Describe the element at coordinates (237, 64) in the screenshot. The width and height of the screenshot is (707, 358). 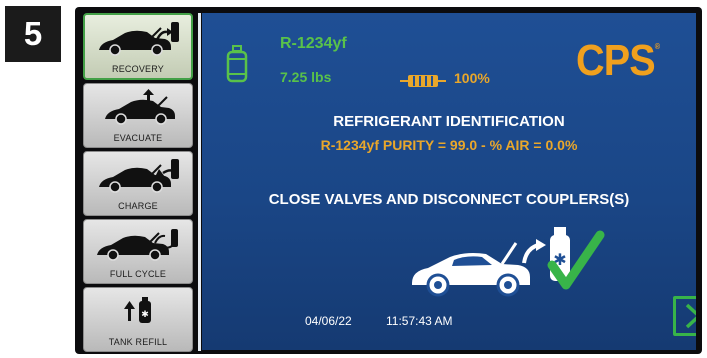
I see `refrigerant-tank-icon` at that location.